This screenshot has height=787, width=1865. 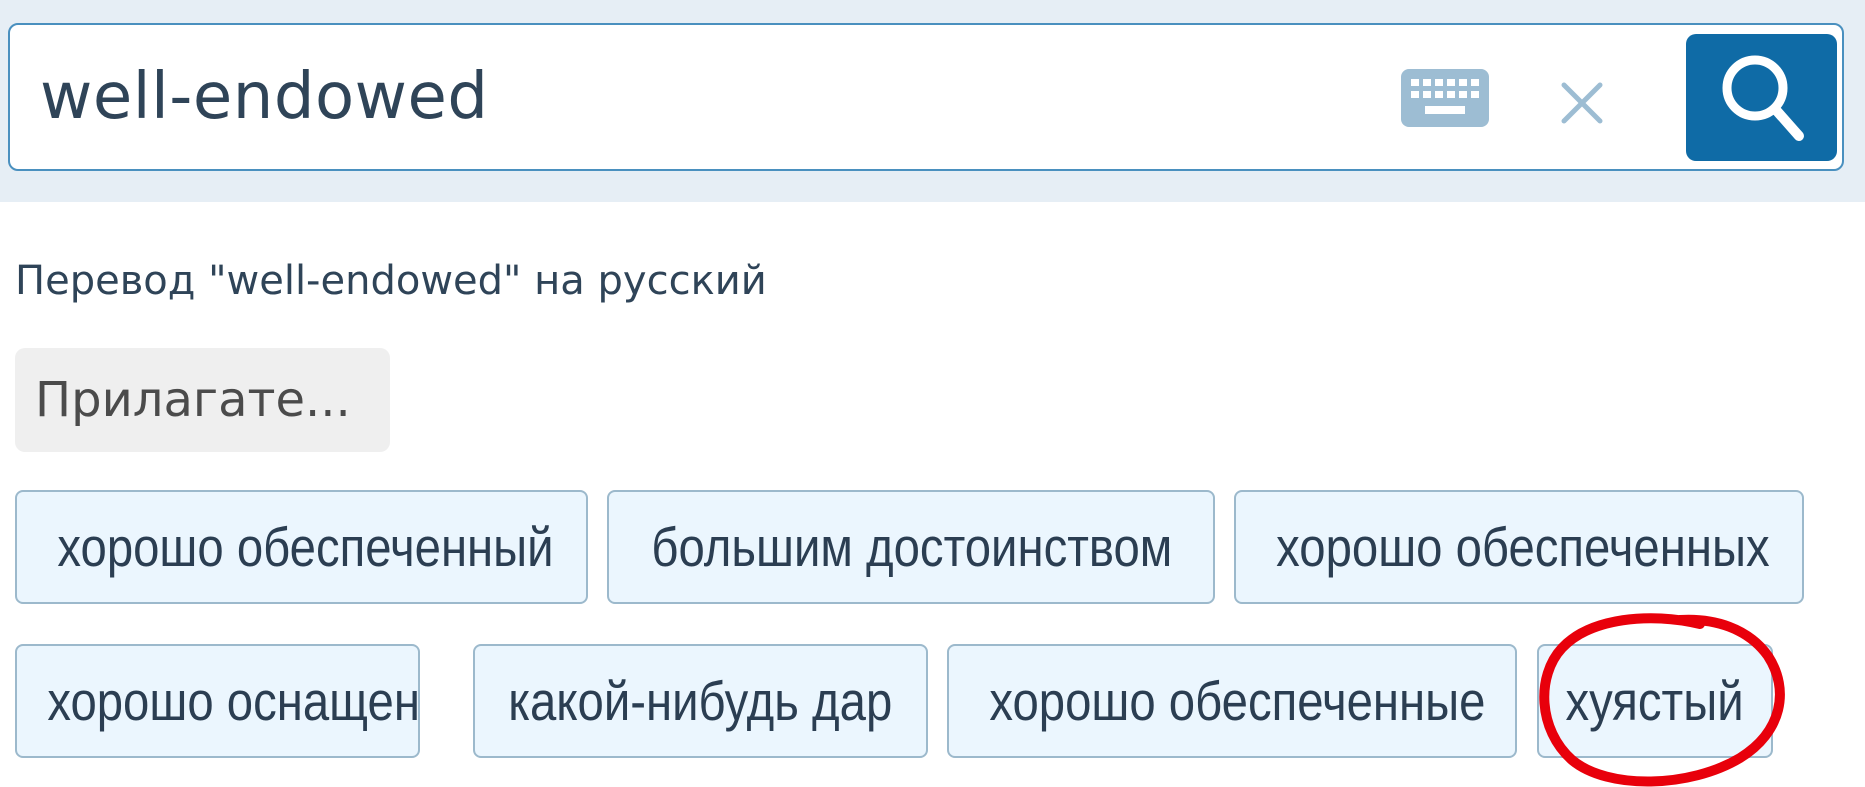 I want to click on translation-chip: хорошо оснащен, so click(x=217, y=701).